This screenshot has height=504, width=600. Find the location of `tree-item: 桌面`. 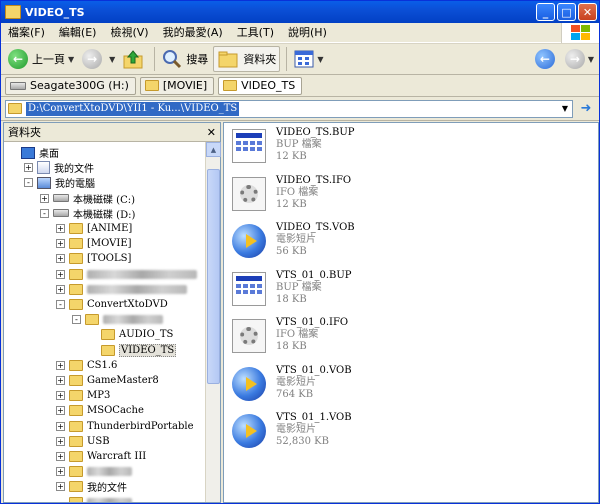

tree-item: 桌面 is located at coordinates (33, 152).